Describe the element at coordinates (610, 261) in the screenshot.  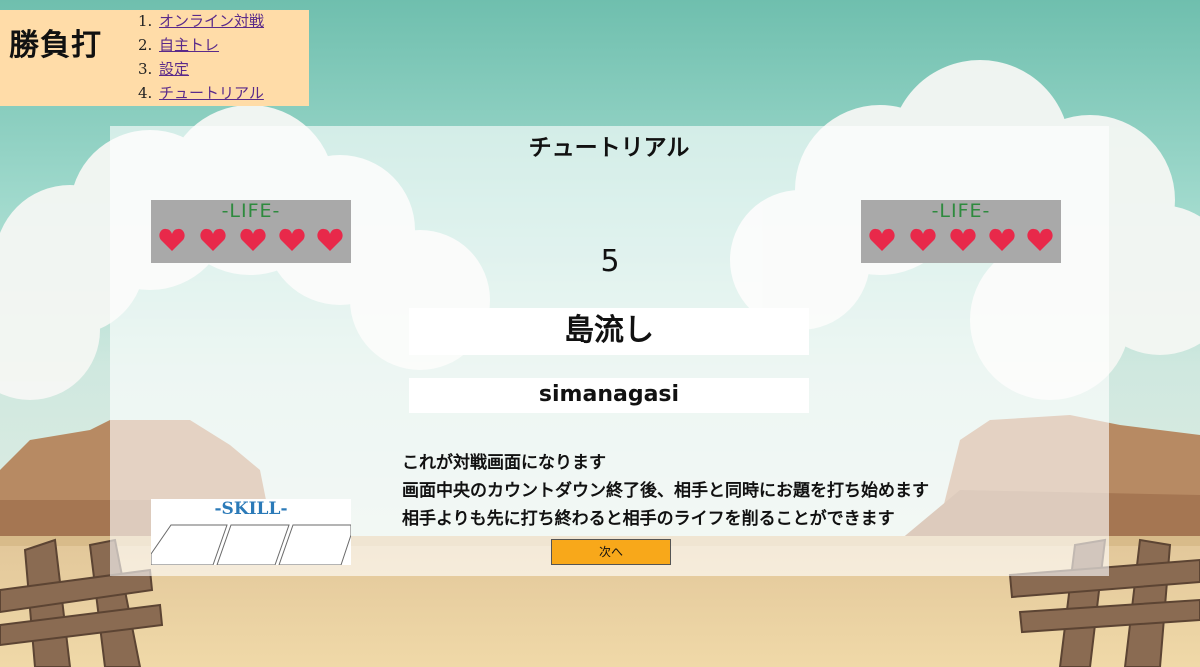
I see `countdown-number: 5` at that location.